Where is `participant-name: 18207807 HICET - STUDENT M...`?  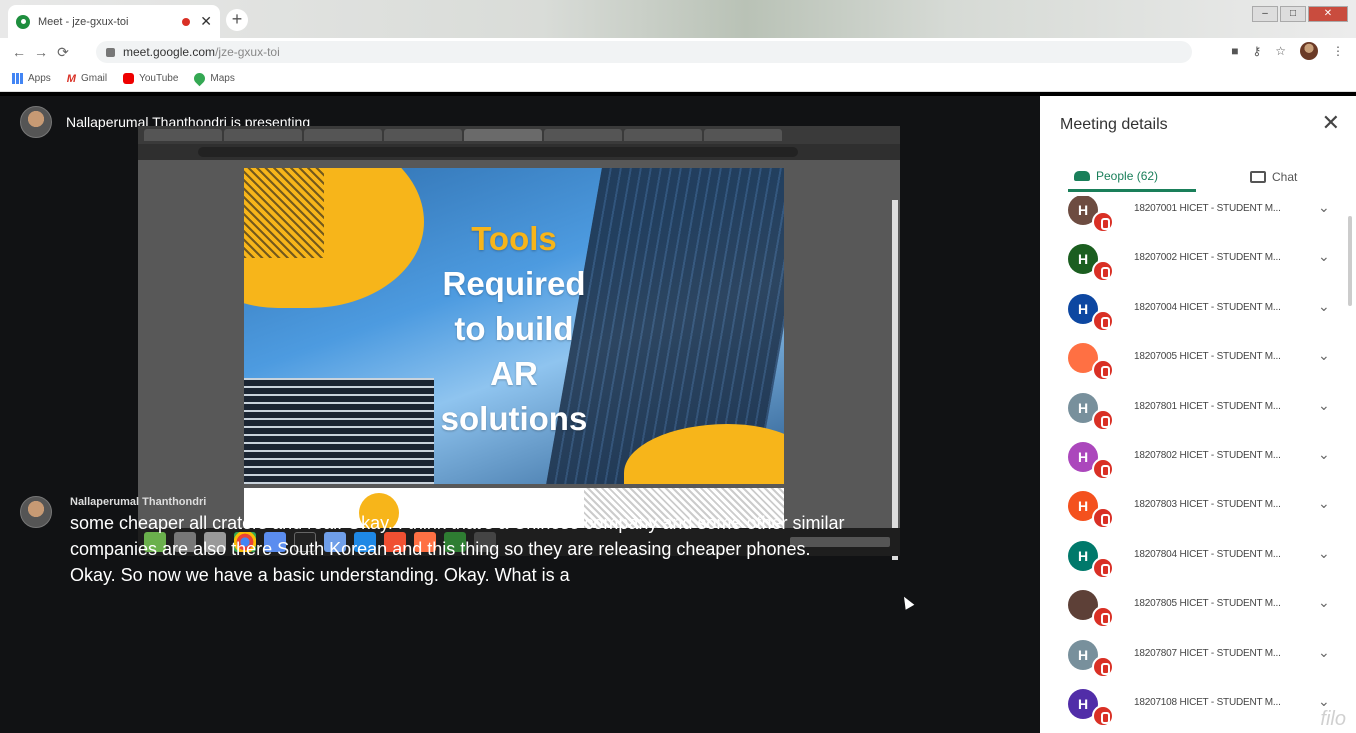
participant-name: 18207807 HICET - STUDENT M... is located at coordinates (1207, 653).